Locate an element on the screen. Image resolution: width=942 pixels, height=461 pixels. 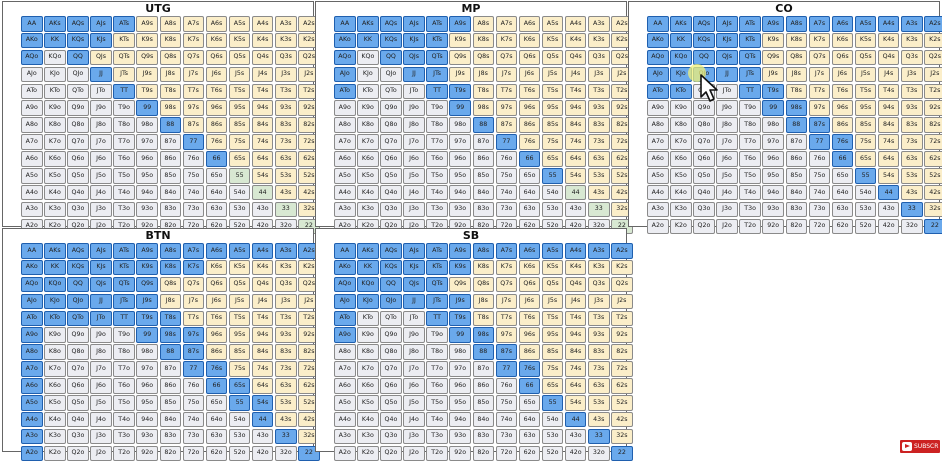
hand-cell-ato: ATo is located at coordinates (345, 318).